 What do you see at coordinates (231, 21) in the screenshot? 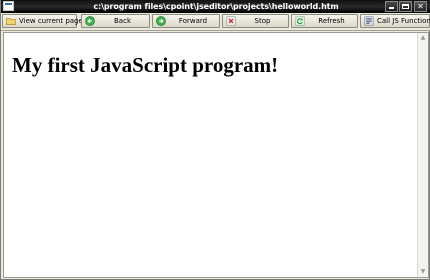
I see `stop-icon` at bounding box center [231, 21].